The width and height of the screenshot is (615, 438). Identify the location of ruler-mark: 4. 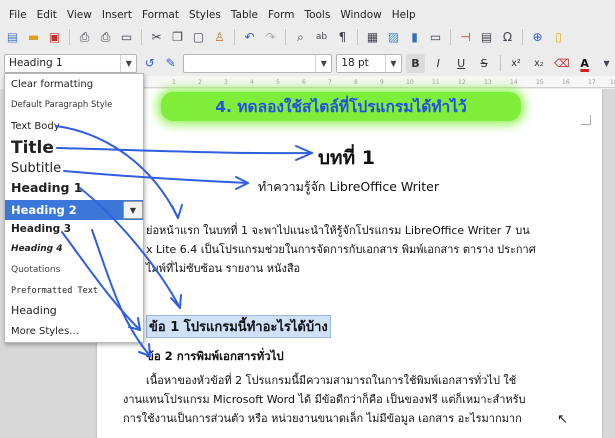
(252, 82).